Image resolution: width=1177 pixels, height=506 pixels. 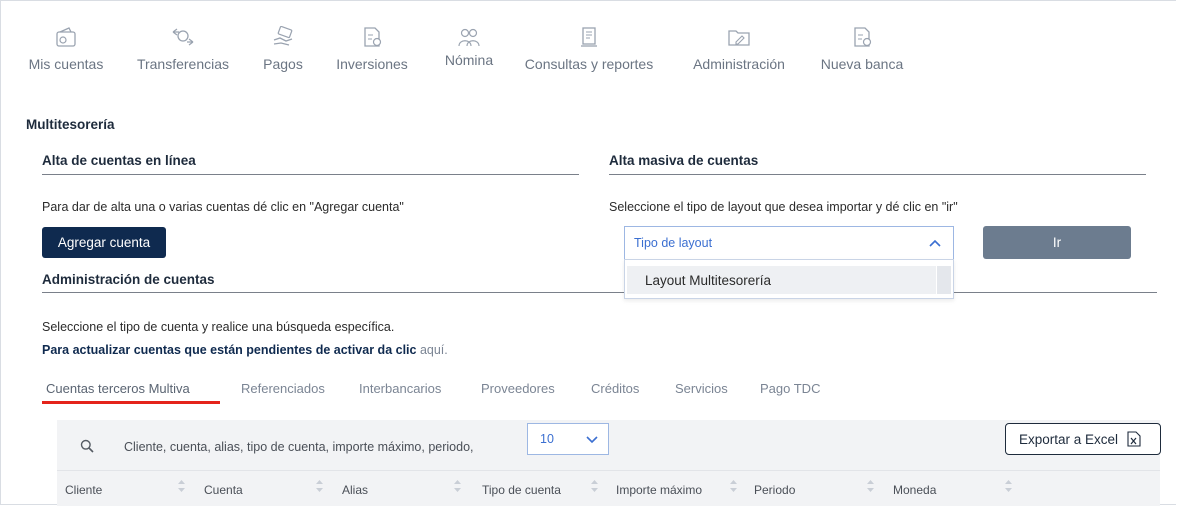 I want to click on agregar-cuenta-button: Agregar cuenta, so click(x=104, y=242).